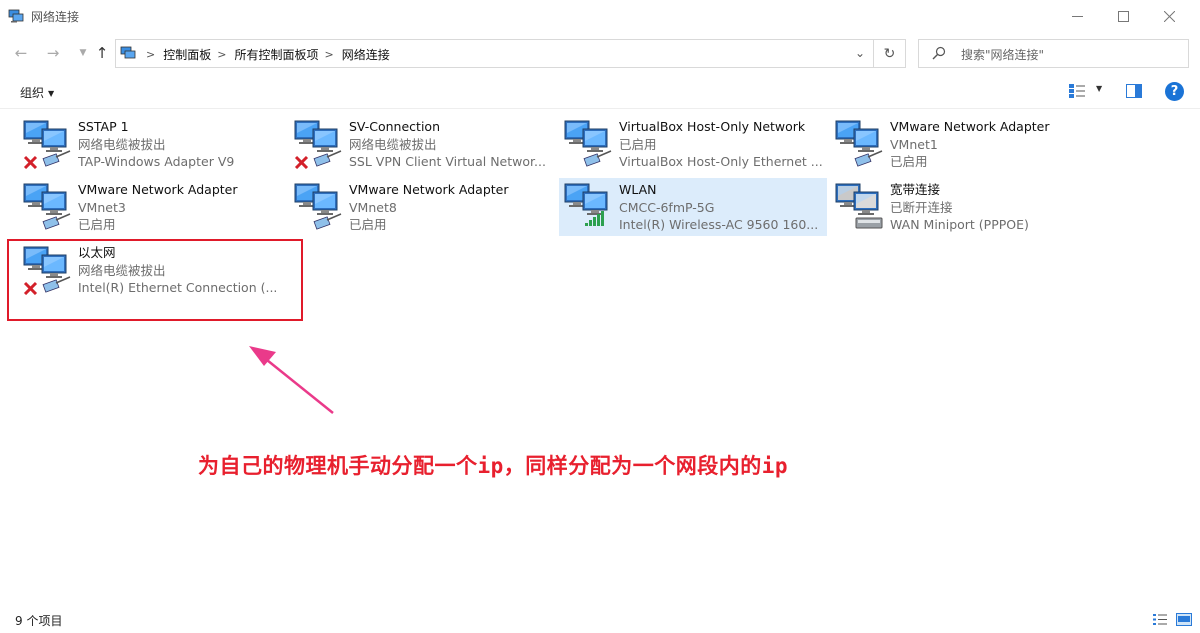 The width and height of the screenshot is (1200, 633). I want to click on connection-name: 宽带连接, so click(915, 189).